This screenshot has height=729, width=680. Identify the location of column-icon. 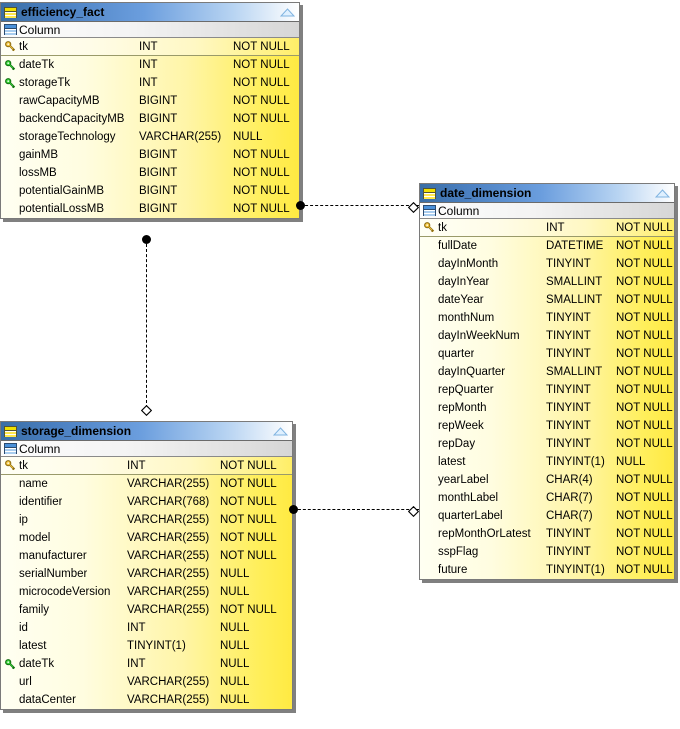
(10, 29).